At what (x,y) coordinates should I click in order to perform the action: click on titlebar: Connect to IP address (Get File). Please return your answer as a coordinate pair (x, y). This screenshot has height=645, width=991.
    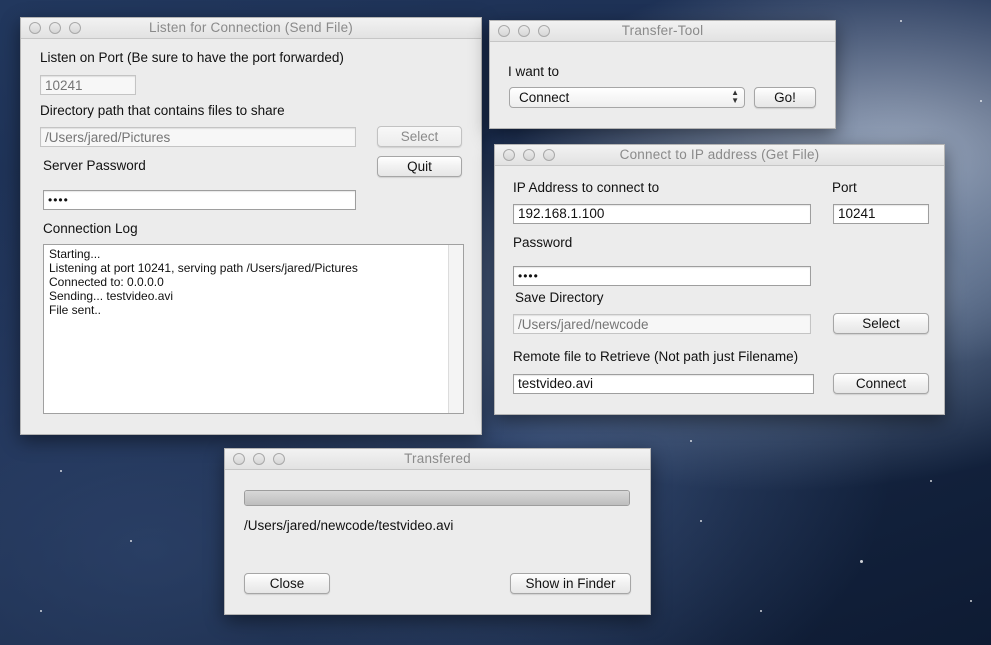
    Looking at the image, I should click on (719, 155).